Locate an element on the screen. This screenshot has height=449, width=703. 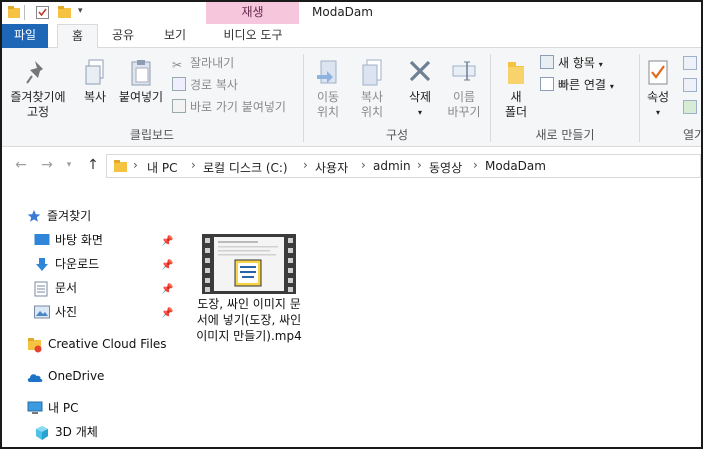
back-arrow-icon: ← is located at coordinates (21, 165).